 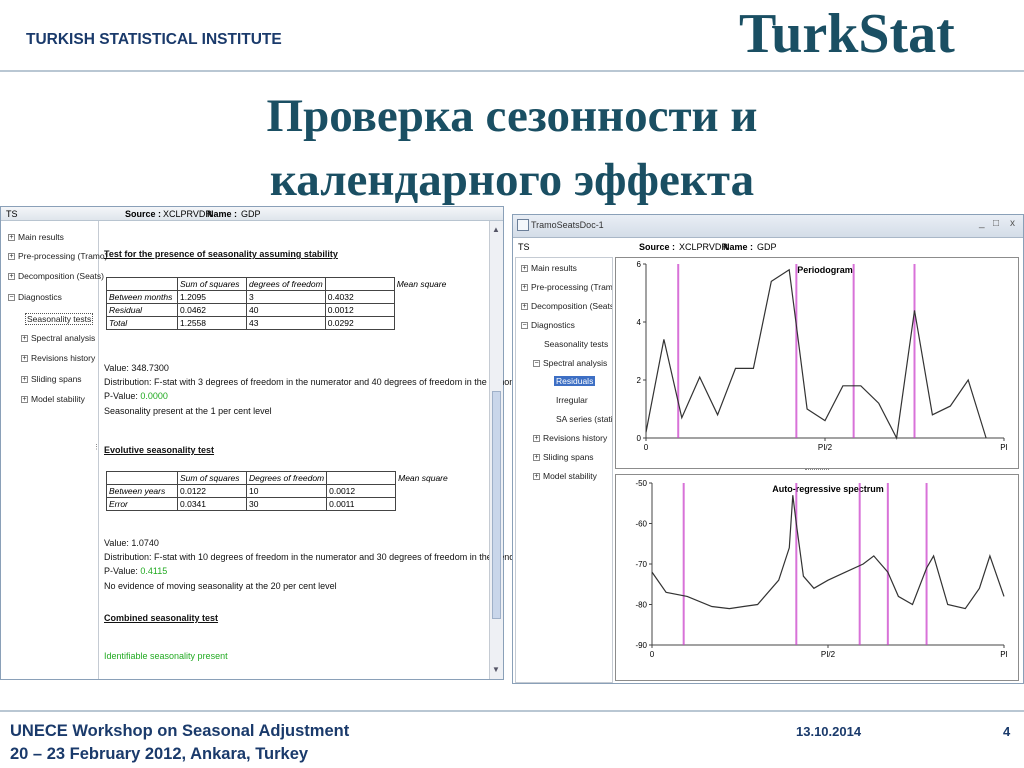 What do you see at coordinates (96, 447) in the screenshot?
I see `splitter-handle: ⋮` at bounding box center [96, 447].